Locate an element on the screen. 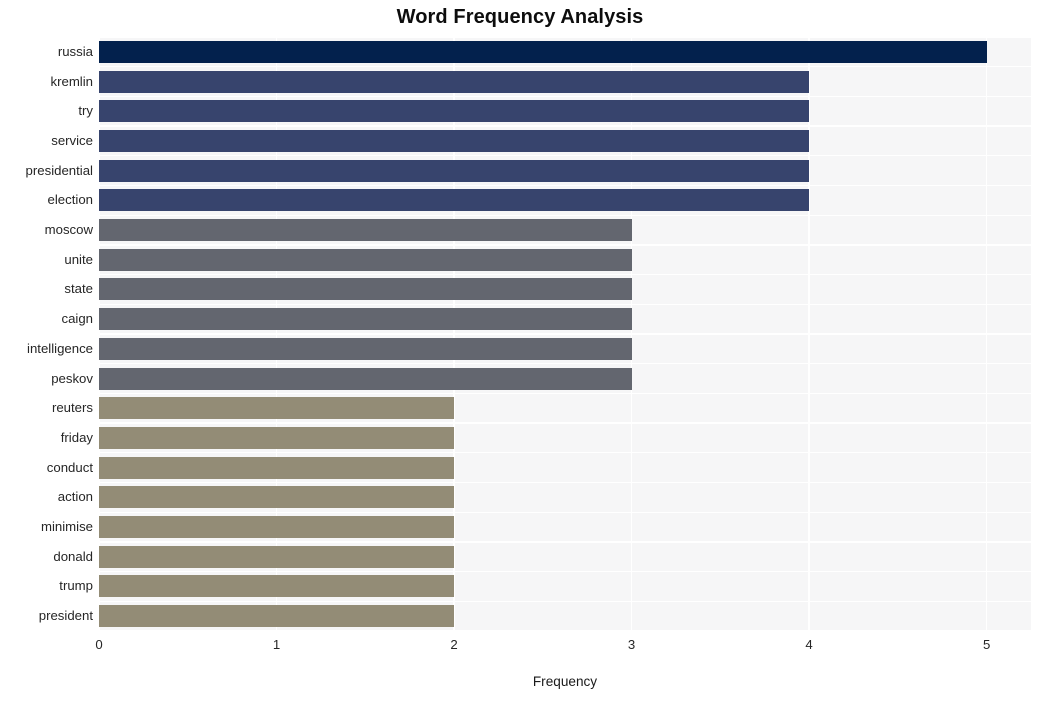 The width and height of the screenshot is (1040, 701). y-tick-label: friday is located at coordinates (76, 437).